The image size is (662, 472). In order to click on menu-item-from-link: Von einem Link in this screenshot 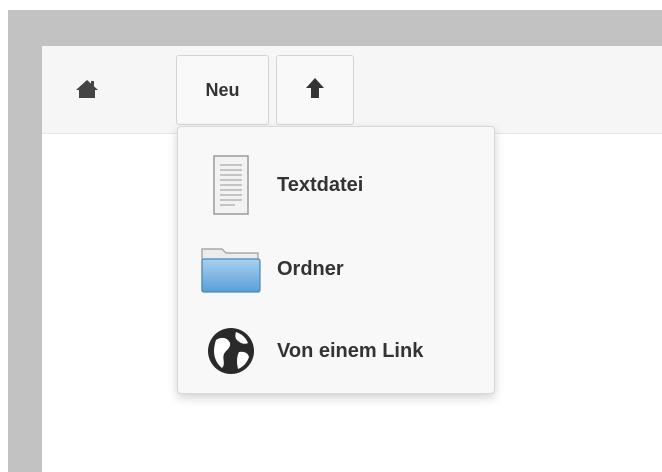, I will do `click(336, 351)`.